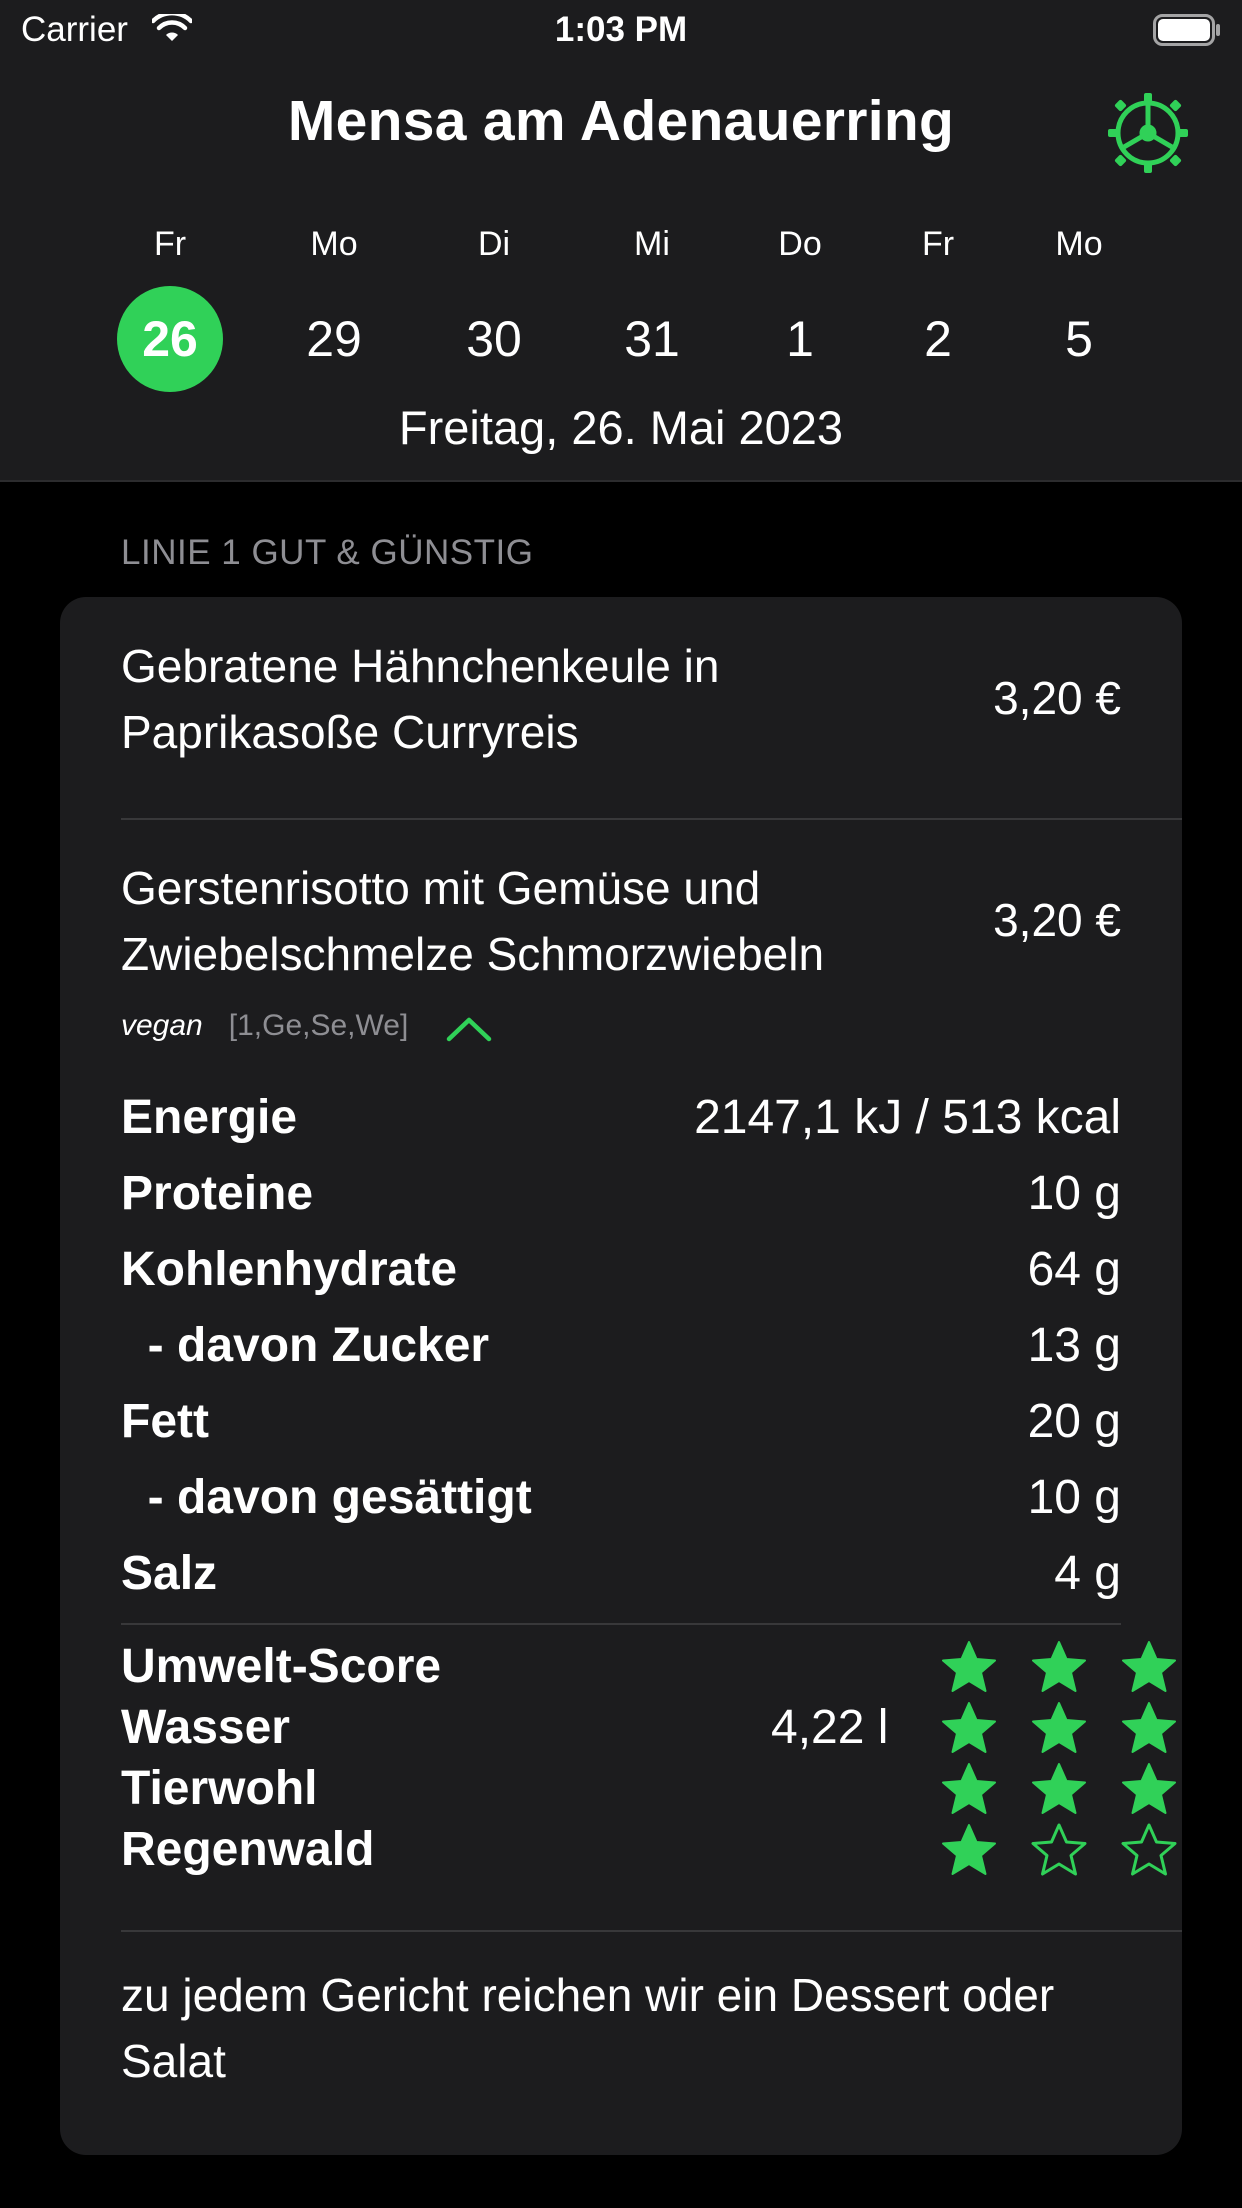 This screenshot has height=2208, width=1242. What do you see at coordinates (169, 1573) in the screenshot?
I see `nutrition-label: Salz` at bounding box center [169, 1573].